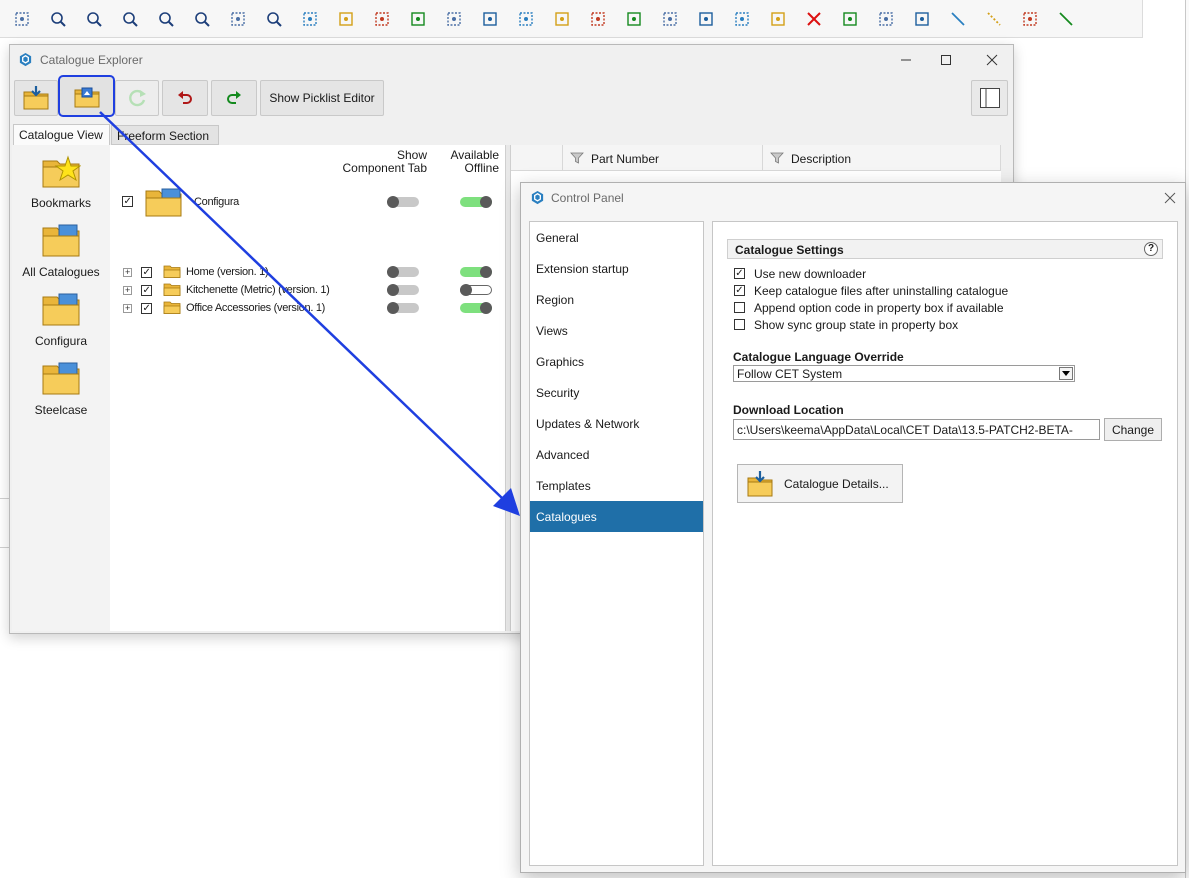 This screenshot has height=878, width=1189. I want to click on align-icon, so click(454, 19).